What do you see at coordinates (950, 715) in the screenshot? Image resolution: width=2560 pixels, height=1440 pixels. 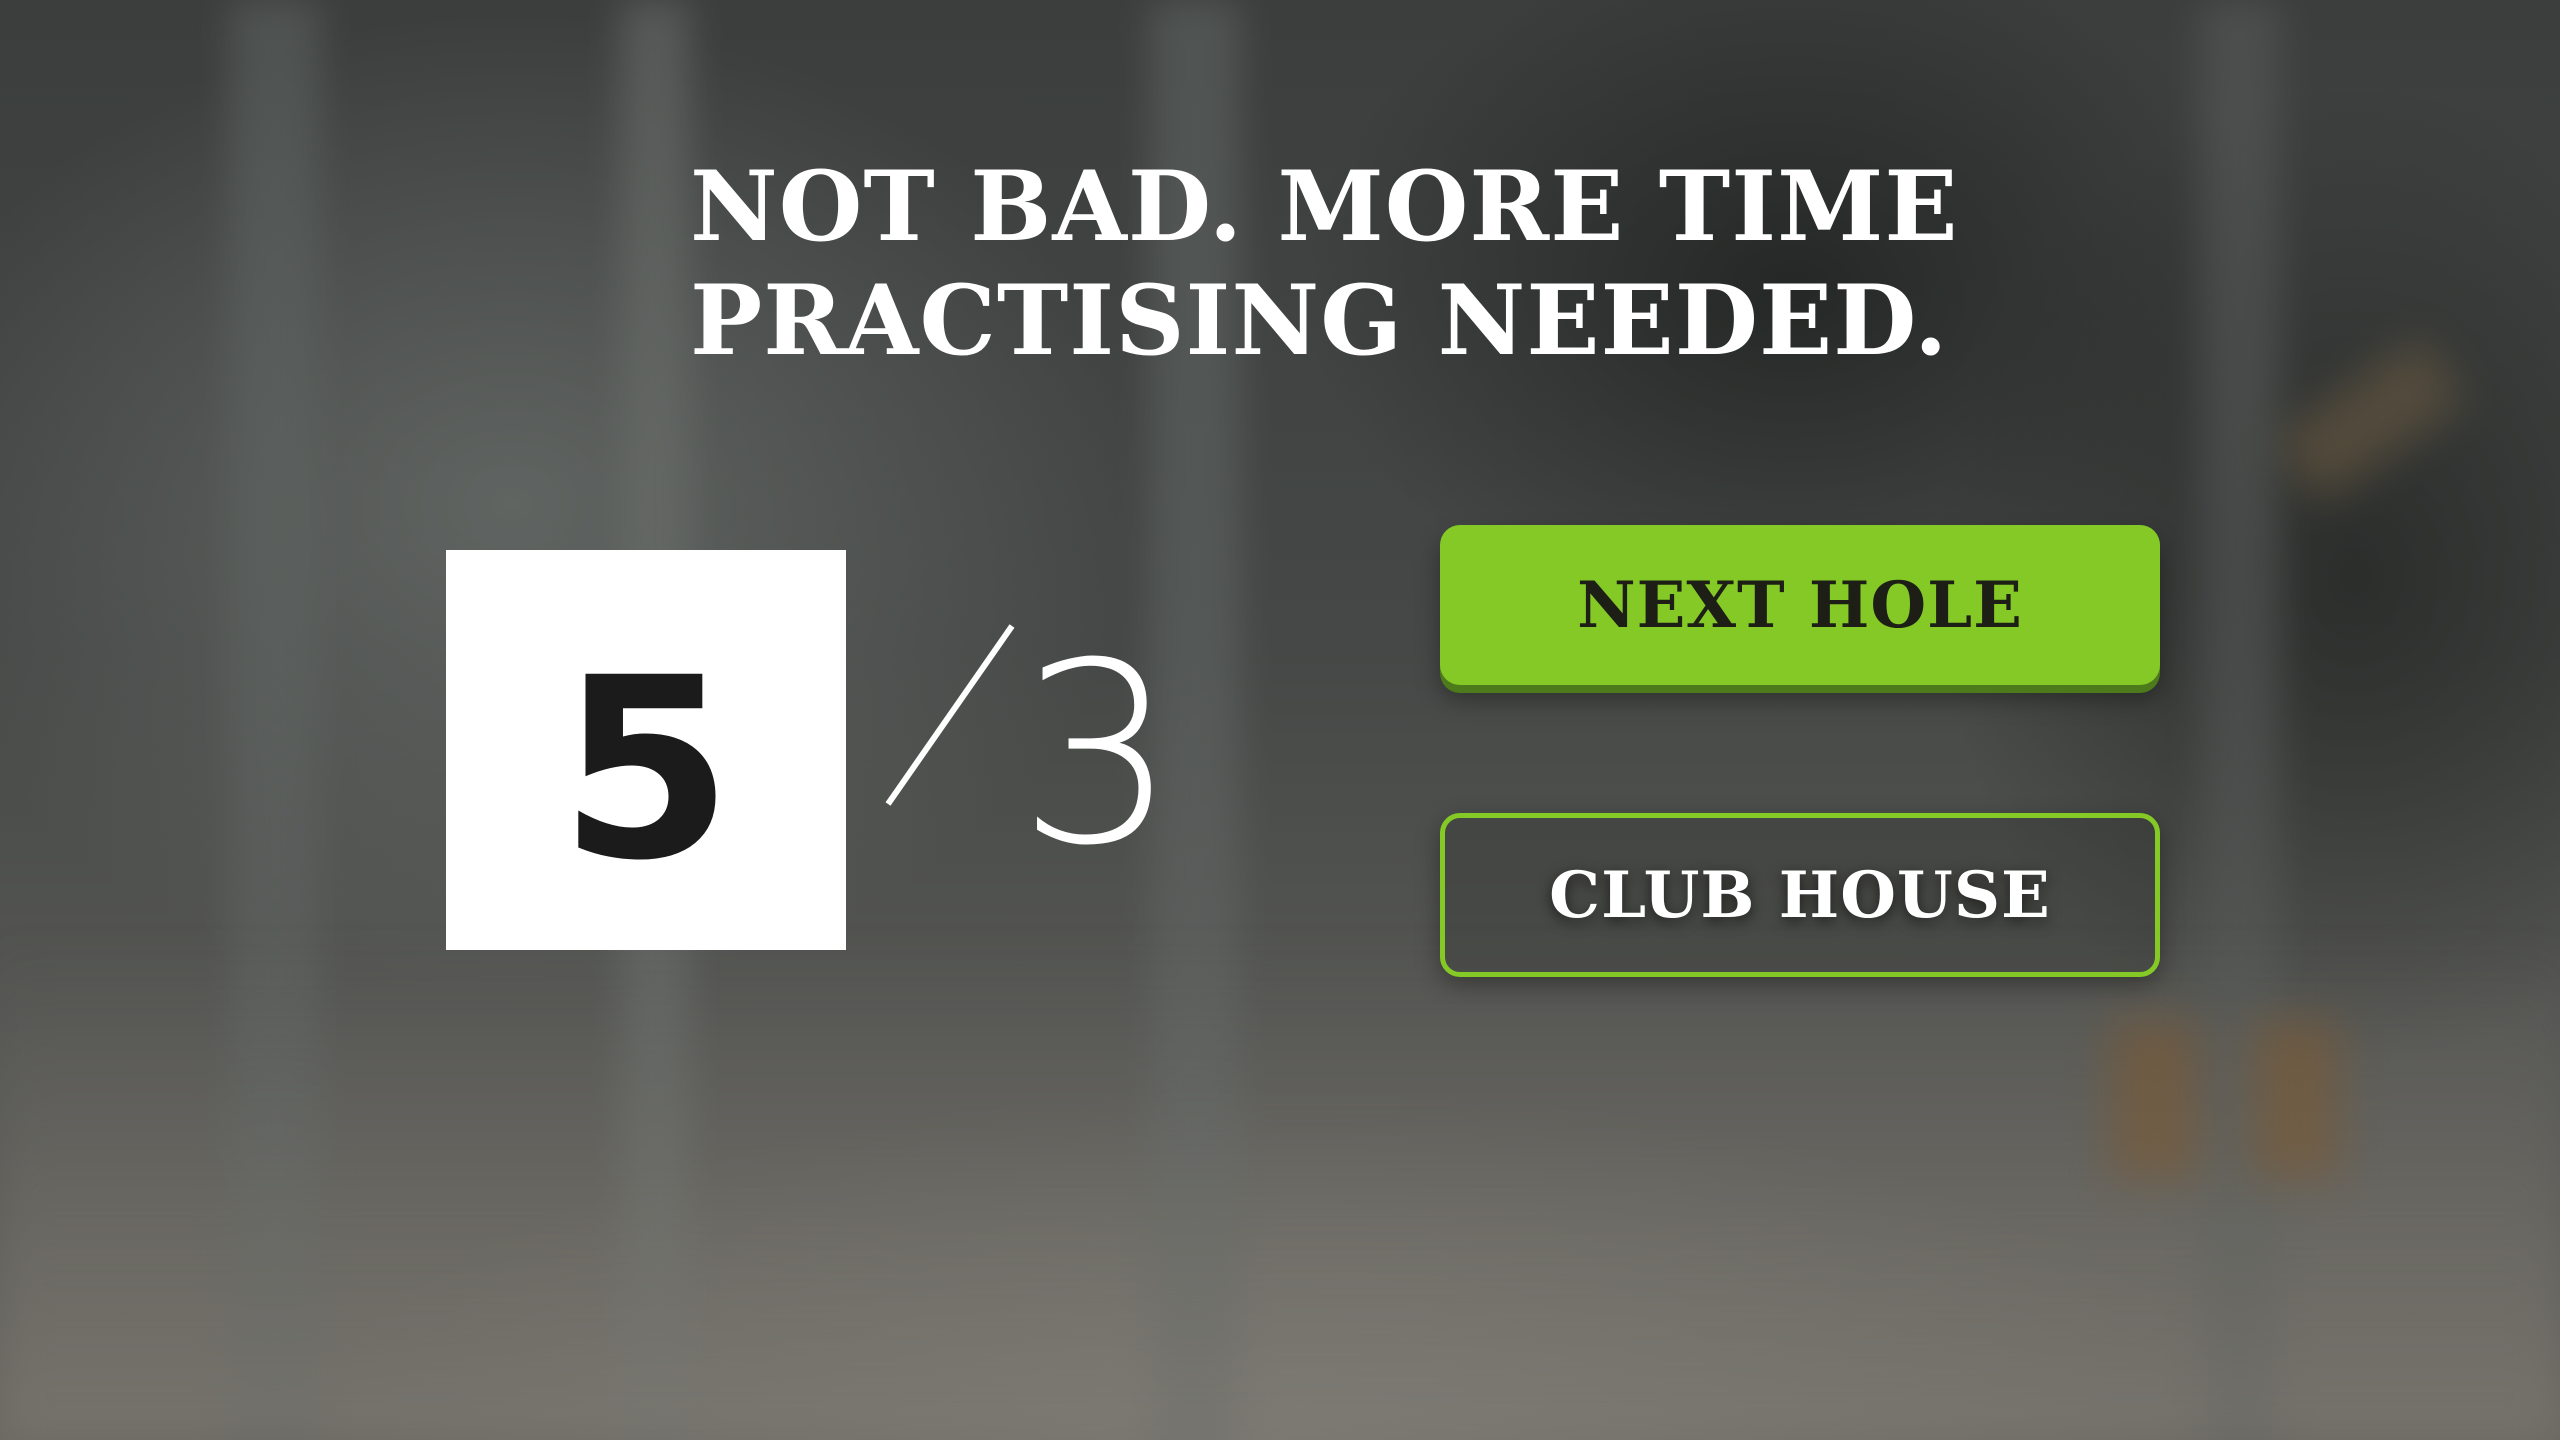 I see `score-divider-slash` at bounding box center [950, 715].